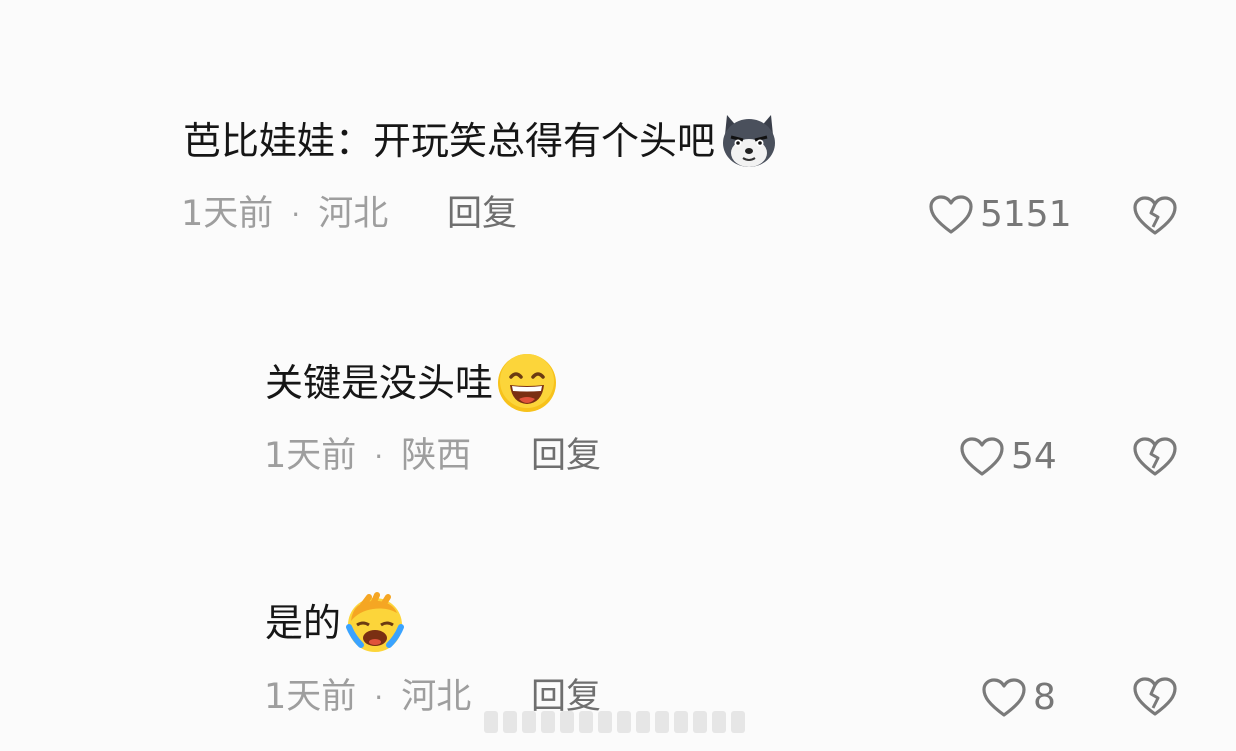 The height and width of the screenshot is (751, 1236). What do you see at coordinates (367, 456) in the screenshot?
I see `comment-meta: 1天前 · 陕西` at bounding box center [367, 456].